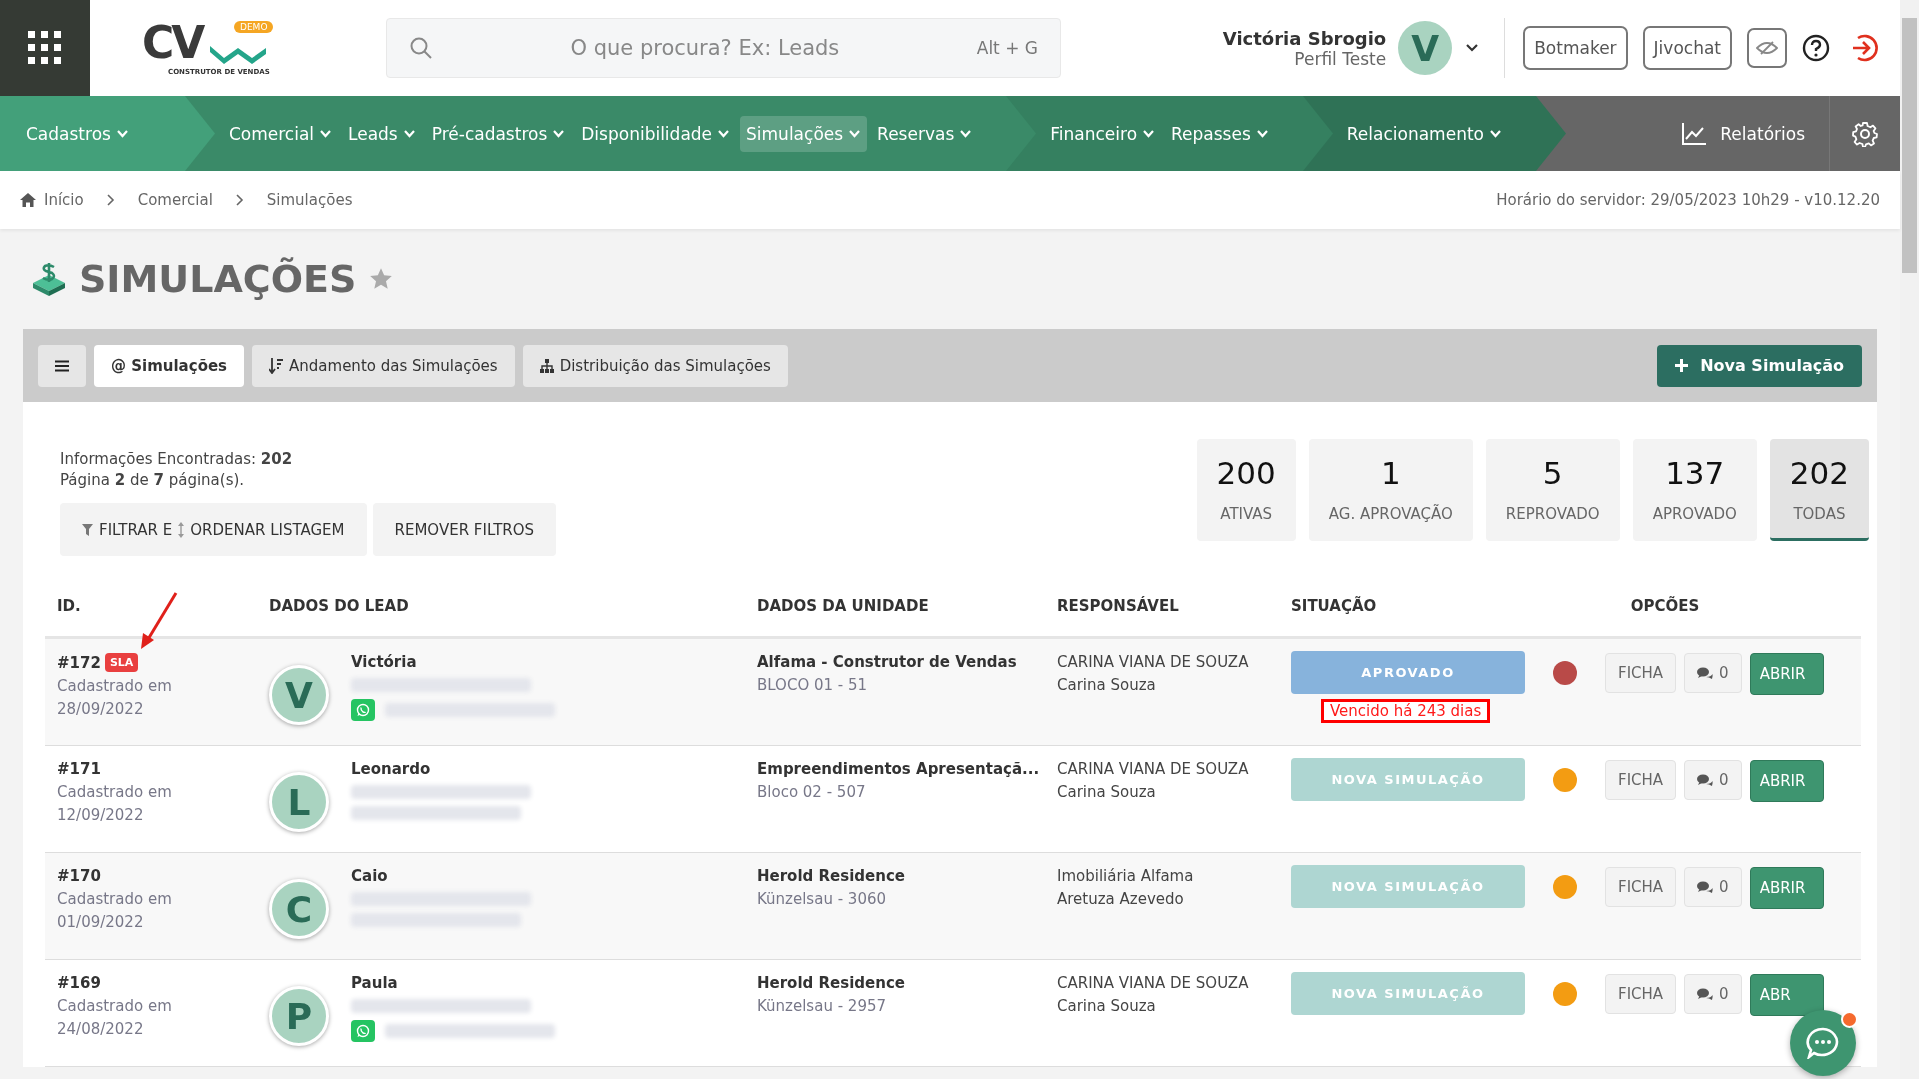  What do you see at coordinates (1865, 48) in the screenshot?
I see `logout-icon` at bounding box center [1865, 48].